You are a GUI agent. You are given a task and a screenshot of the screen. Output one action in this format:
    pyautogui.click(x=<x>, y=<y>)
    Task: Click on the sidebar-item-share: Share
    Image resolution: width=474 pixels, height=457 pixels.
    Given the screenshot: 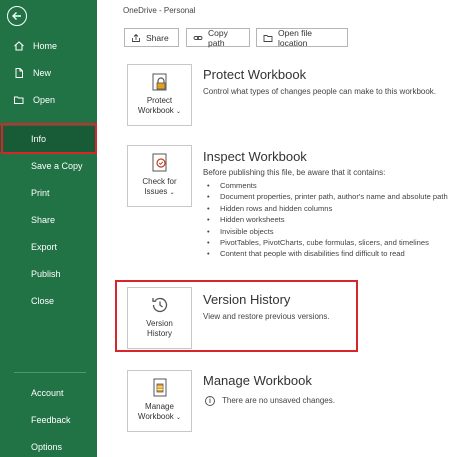 What is the action you would take?
    pyautogui.click(x=48, y=220)
    